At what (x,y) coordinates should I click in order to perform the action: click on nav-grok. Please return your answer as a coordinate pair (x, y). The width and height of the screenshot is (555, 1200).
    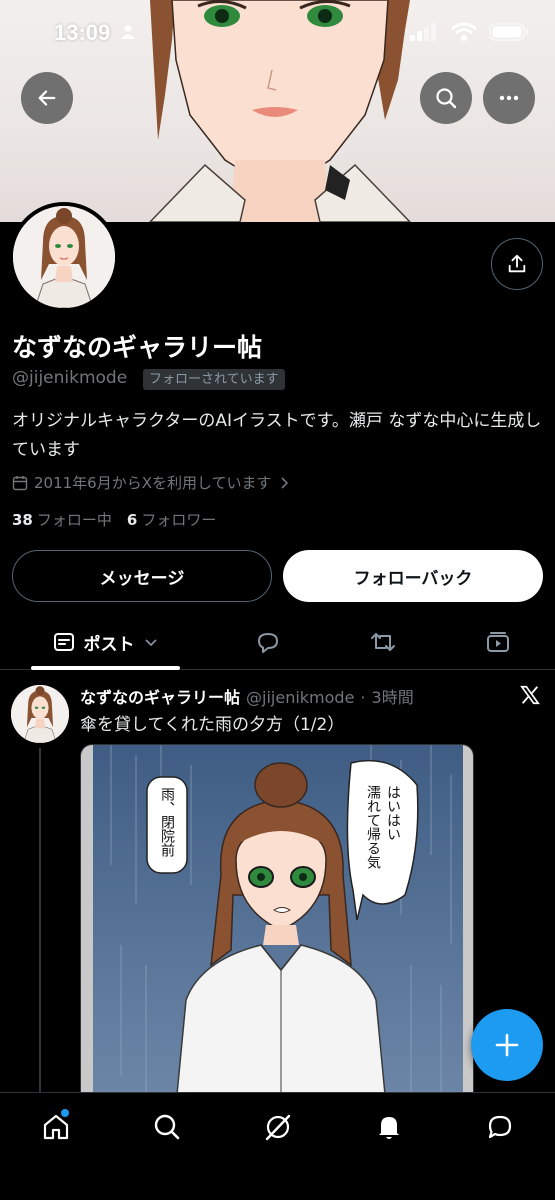
    Looking at the image, I should click on (278, 1127).